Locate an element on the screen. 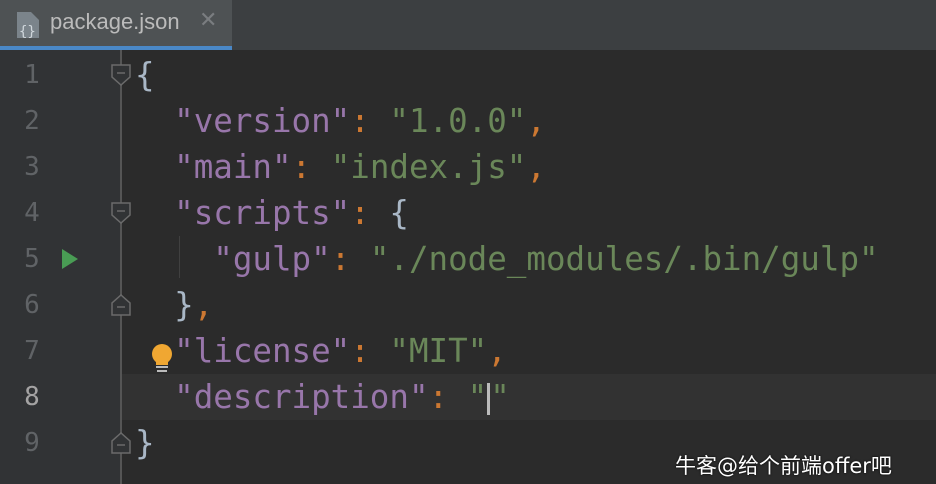 Image resolution: width=936 pixels, height=484 pixels. code-line-4: "scripts": { is located at coordinates (272, 213).